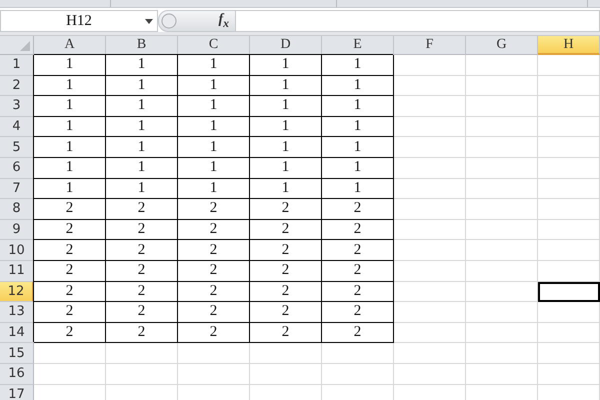 The height and width of the screenshot is (400, 600). What do you see at coordinates (142, 45) in the screenshot?
I see `column-header: B` at bounding box center [142, 45].